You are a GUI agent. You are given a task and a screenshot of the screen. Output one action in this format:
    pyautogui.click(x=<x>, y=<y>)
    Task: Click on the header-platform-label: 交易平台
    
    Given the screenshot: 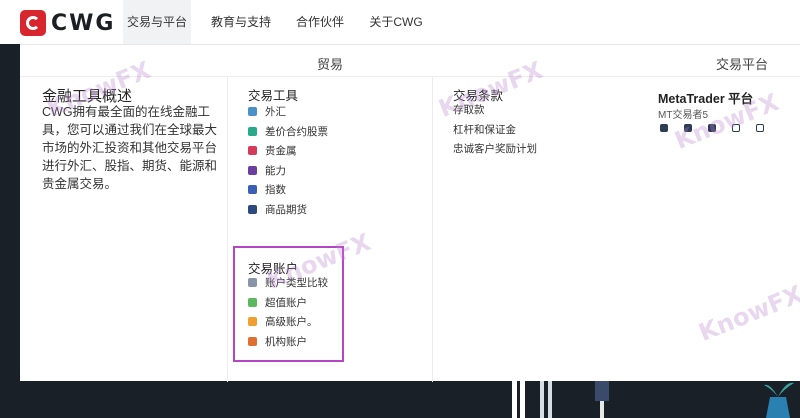 What is the action you would take?
    pyautogui.click(x=742, y=64)
    